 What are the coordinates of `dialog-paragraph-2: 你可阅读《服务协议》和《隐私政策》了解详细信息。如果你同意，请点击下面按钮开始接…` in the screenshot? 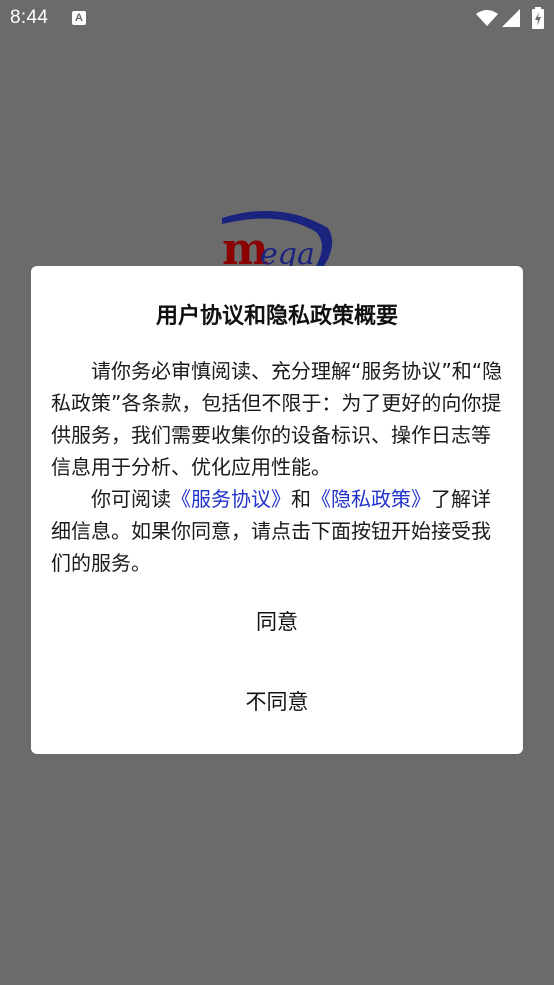 It's located at (278, 531).